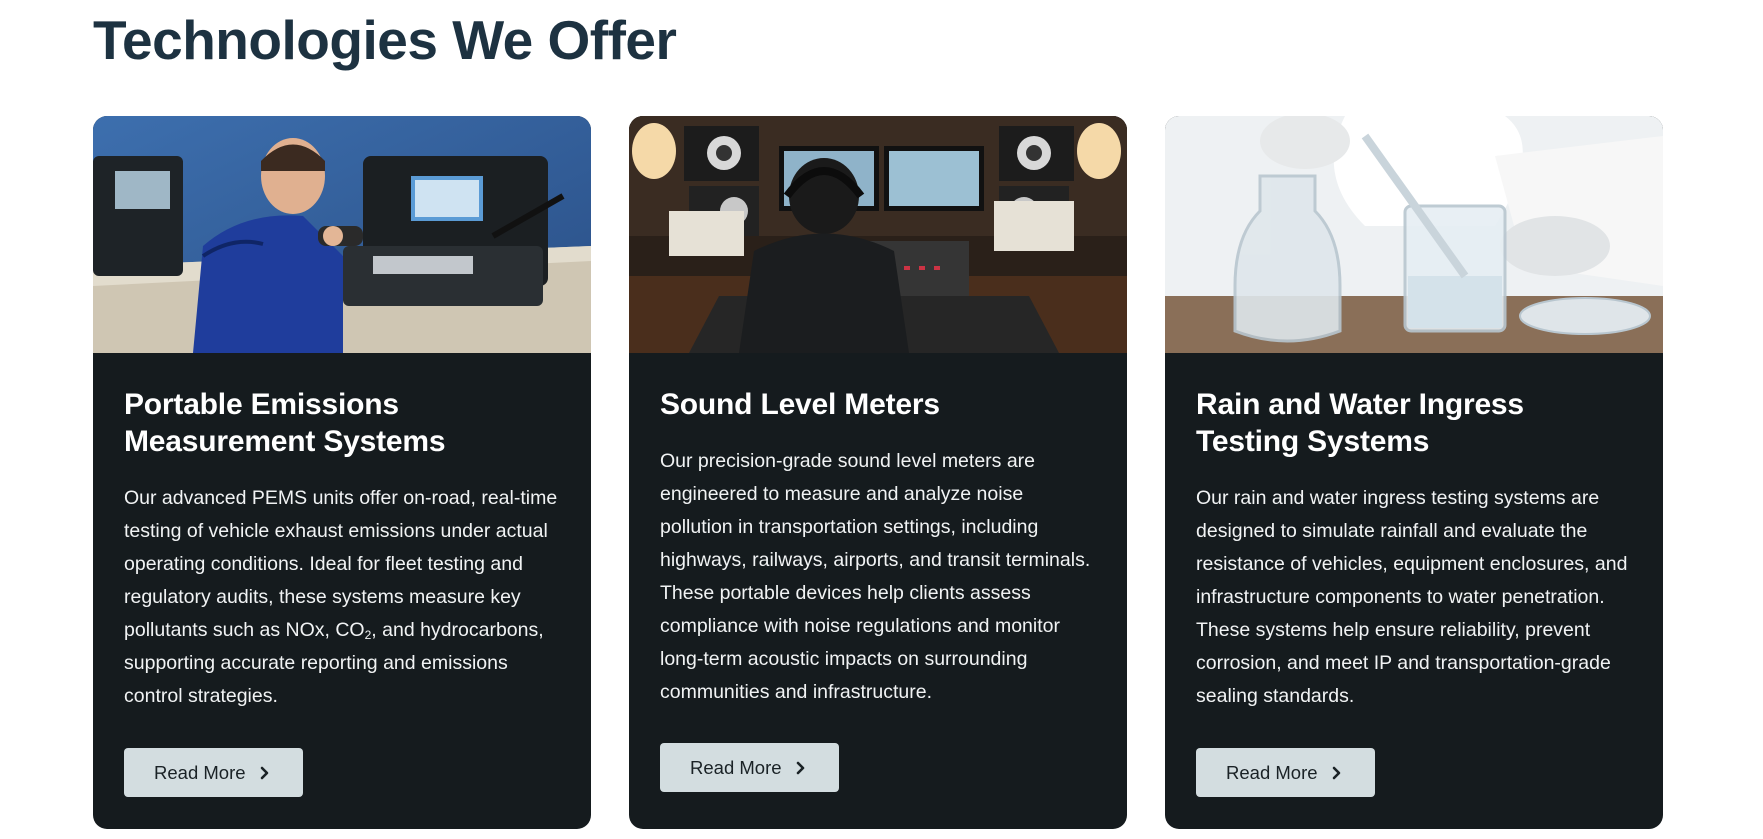 Image resolution: width=1763 pixels, height=839 pixels. What do you see at coordinates (1416, 423) in the screenshot?
I see `card-title: Rain and Water Ingress Testing Systems` at bounding box center [1416, 423].